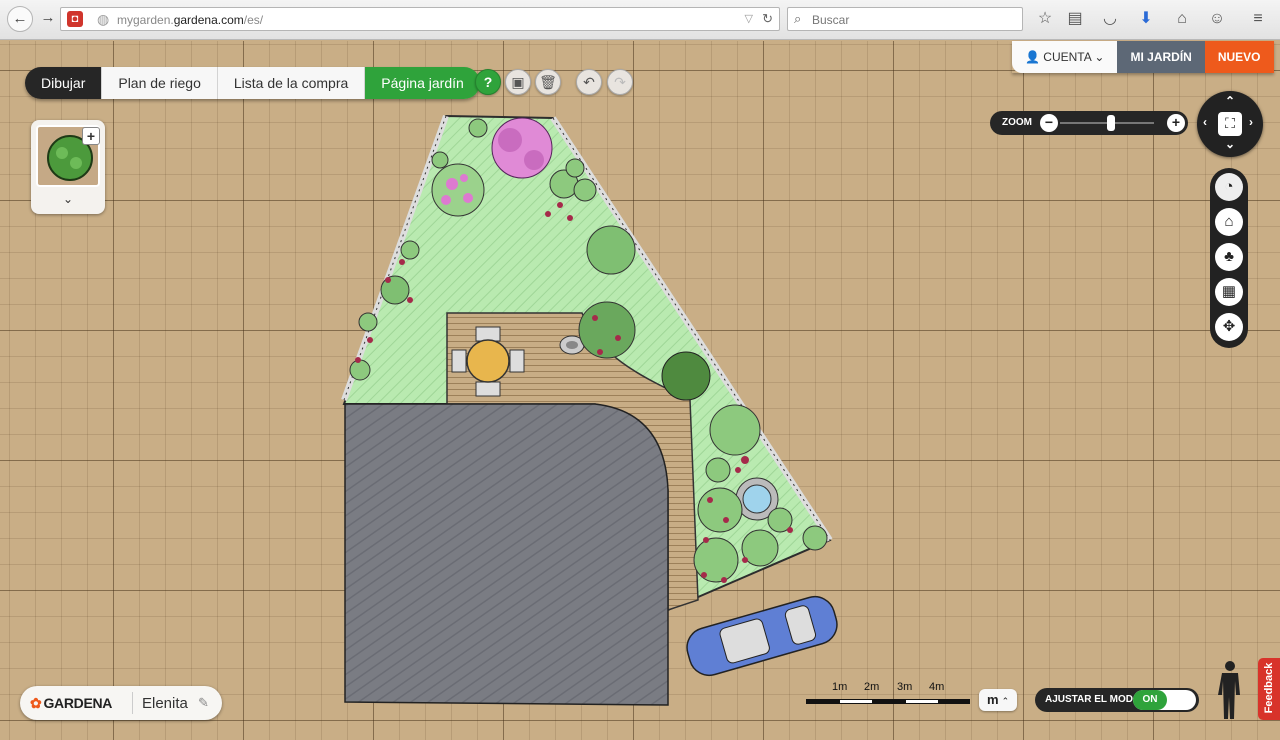 This screenshot has height=740, width=1280. I want to click on pan-right-icon: ›, so click(1251, 122).